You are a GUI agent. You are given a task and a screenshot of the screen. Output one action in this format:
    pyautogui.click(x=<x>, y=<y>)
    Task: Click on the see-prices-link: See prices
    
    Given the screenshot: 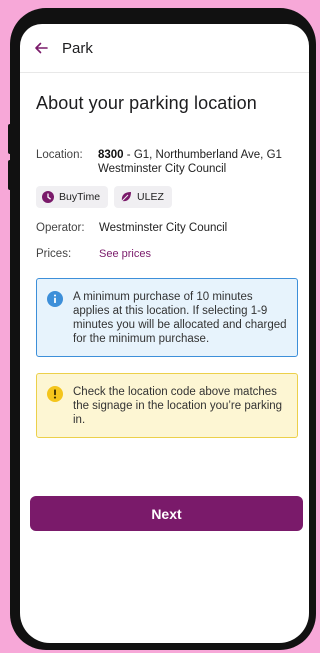 What is the action you would take?
    pyautogui.click(x=125, y=254)
    